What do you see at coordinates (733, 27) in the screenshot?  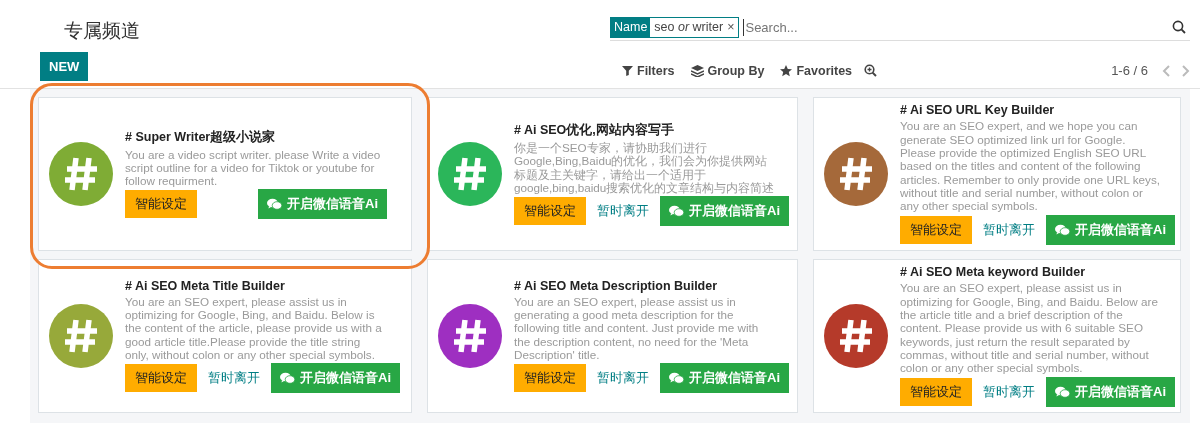 I see `remove-facet-button: ×` at bounding box center [733, 27].